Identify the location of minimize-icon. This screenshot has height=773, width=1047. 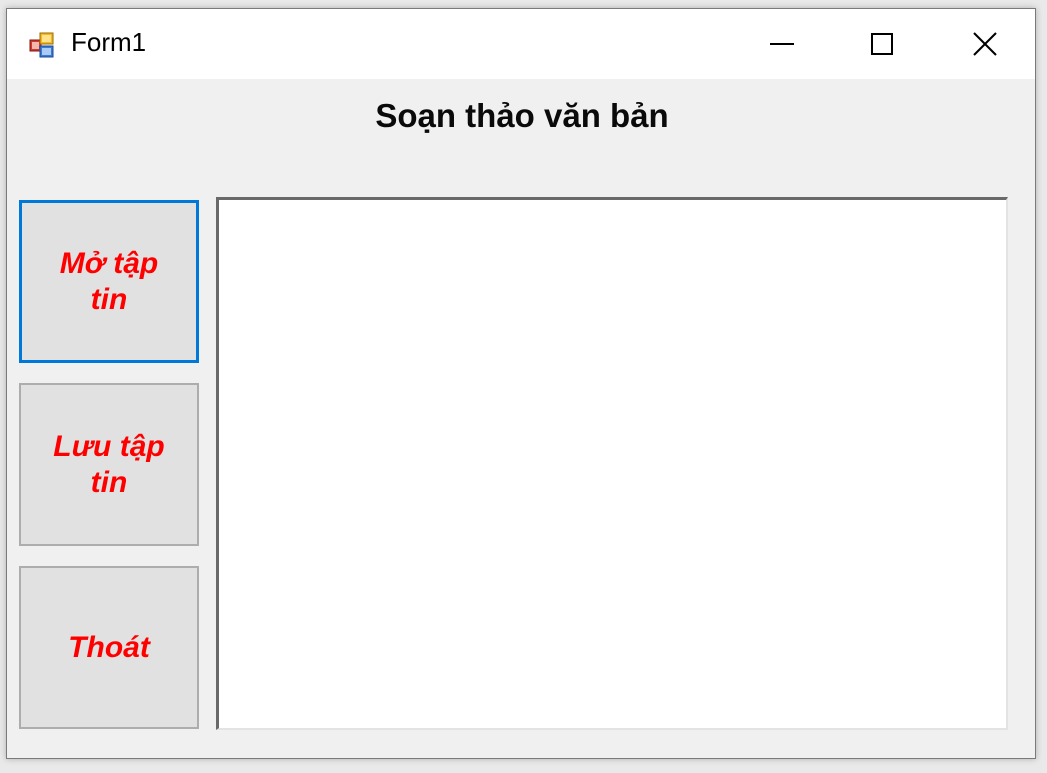
(782, 44).